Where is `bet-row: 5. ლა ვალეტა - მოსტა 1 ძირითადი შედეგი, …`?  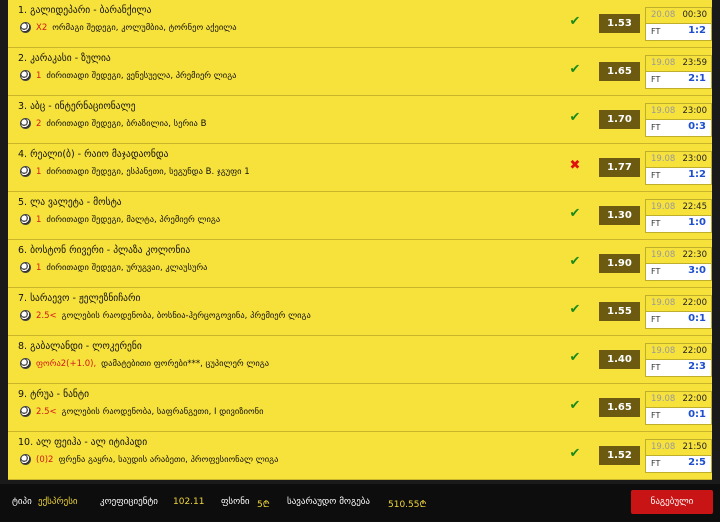
bet-row: 5. ლა ვალეტა - მოსტა 1 ძირითადი შედეგი, … is located at coordinates (360, 216).